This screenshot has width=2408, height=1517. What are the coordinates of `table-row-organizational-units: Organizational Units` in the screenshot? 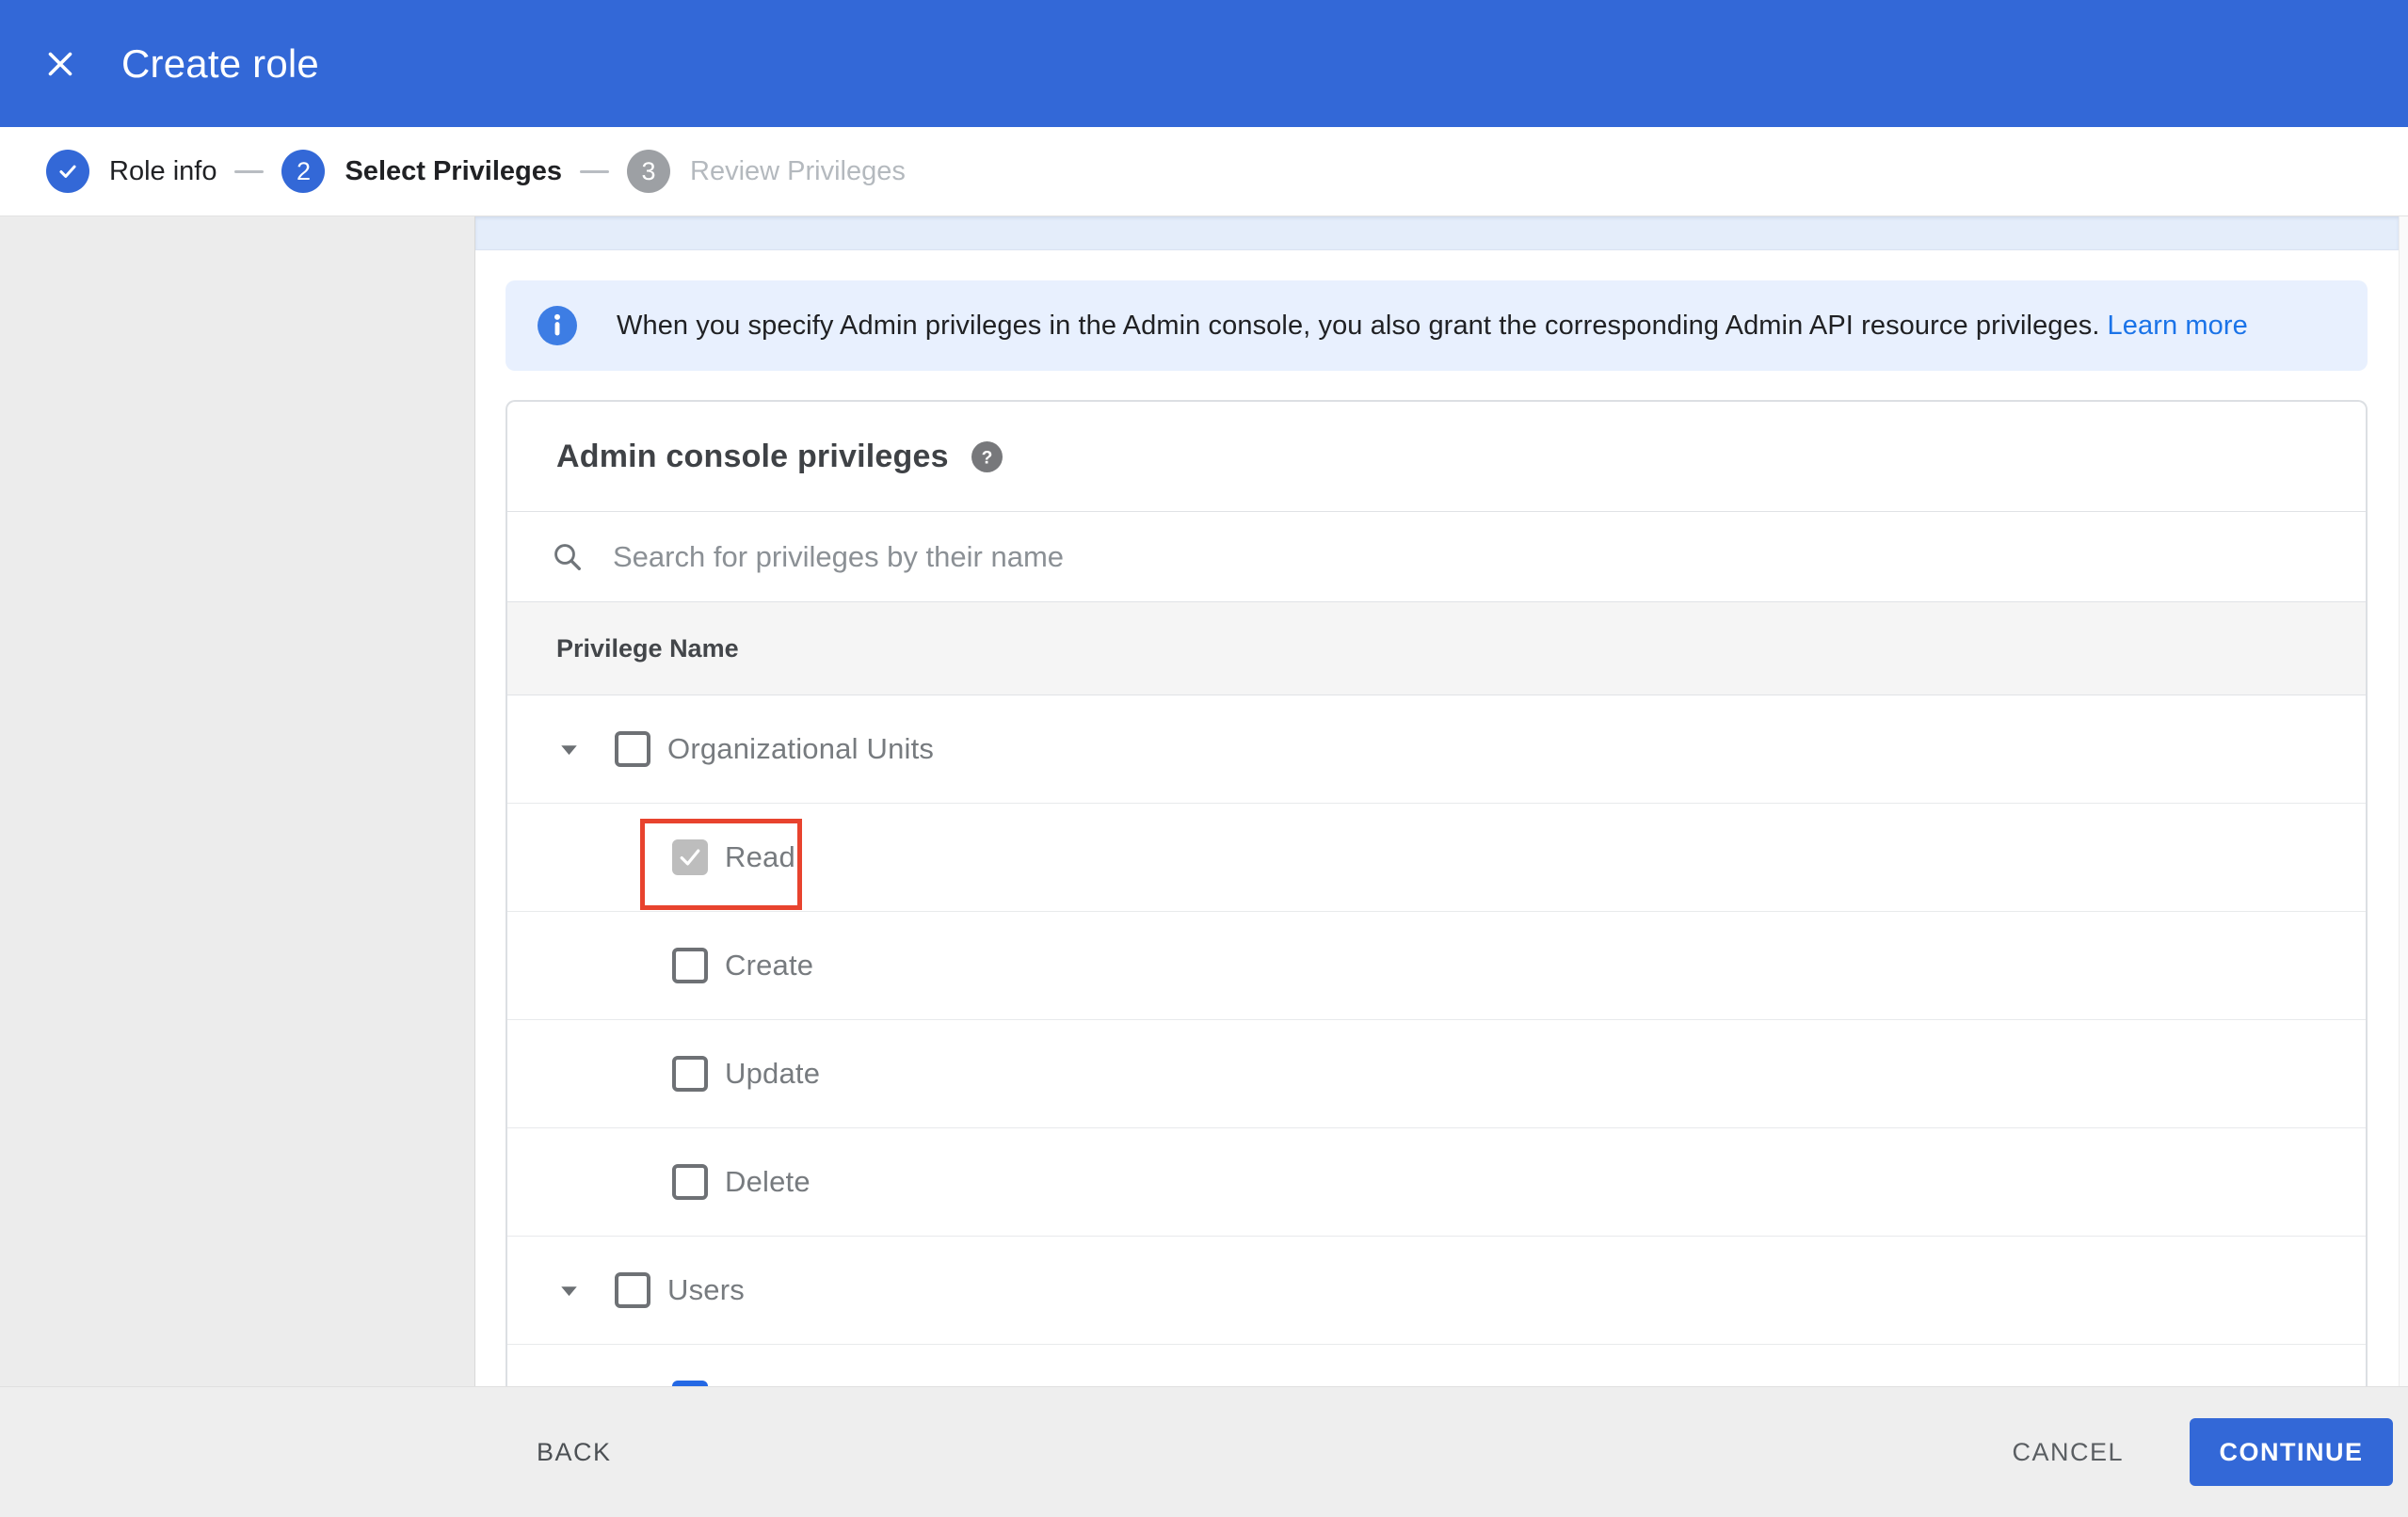 It's located at (1437, 749).